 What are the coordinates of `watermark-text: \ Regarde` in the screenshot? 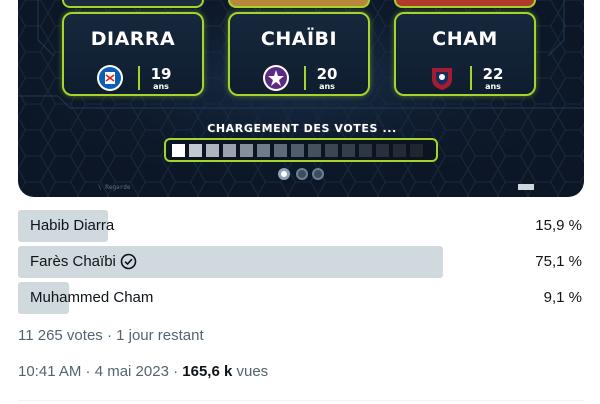 It's located at (114, 187).